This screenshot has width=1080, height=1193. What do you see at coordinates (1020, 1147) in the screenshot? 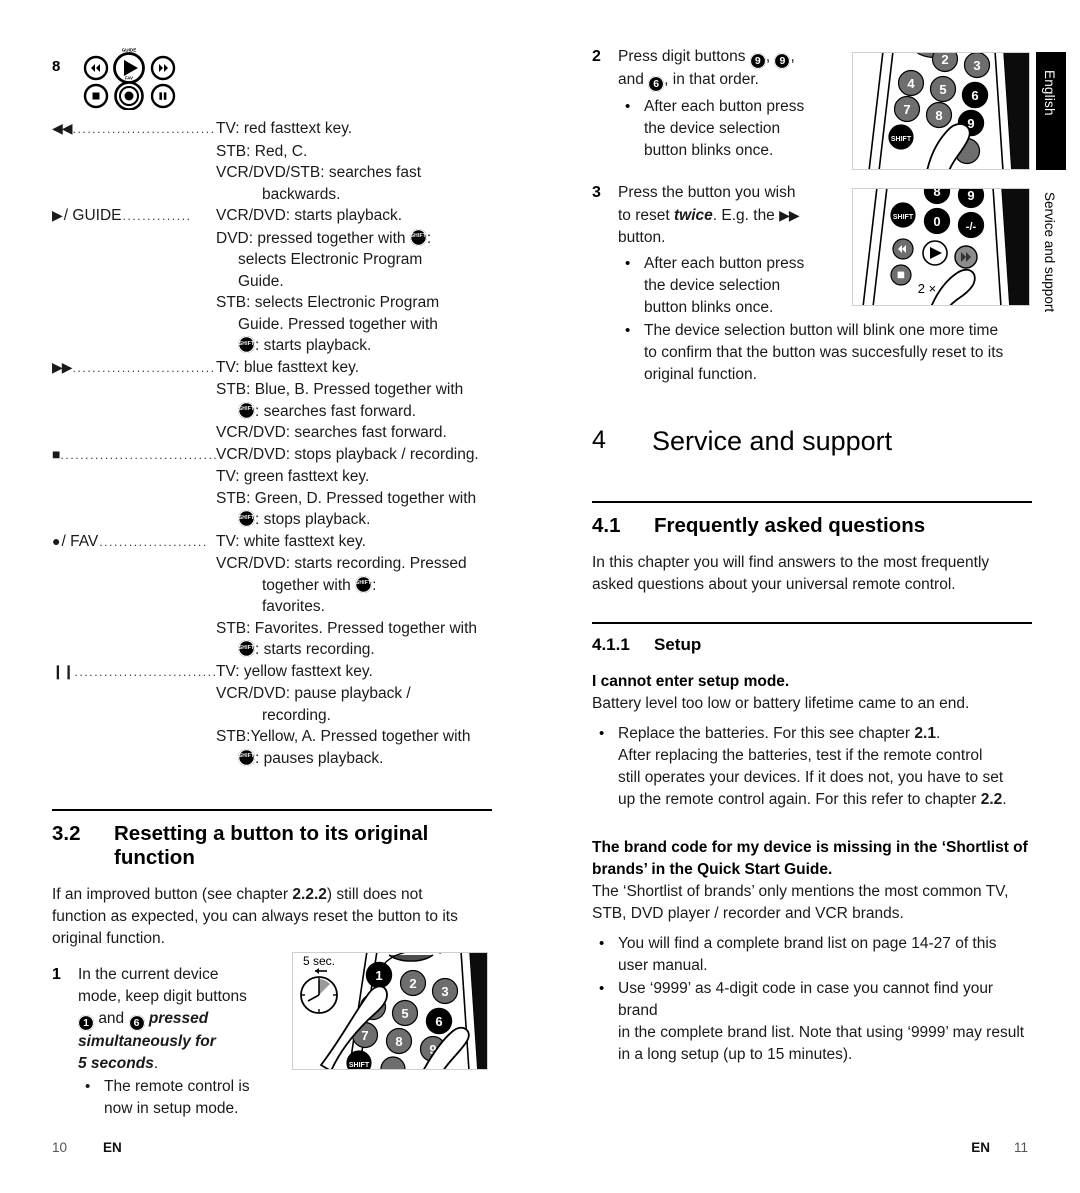
I see `page-number: 11` at bounding box center [1020, 1147].